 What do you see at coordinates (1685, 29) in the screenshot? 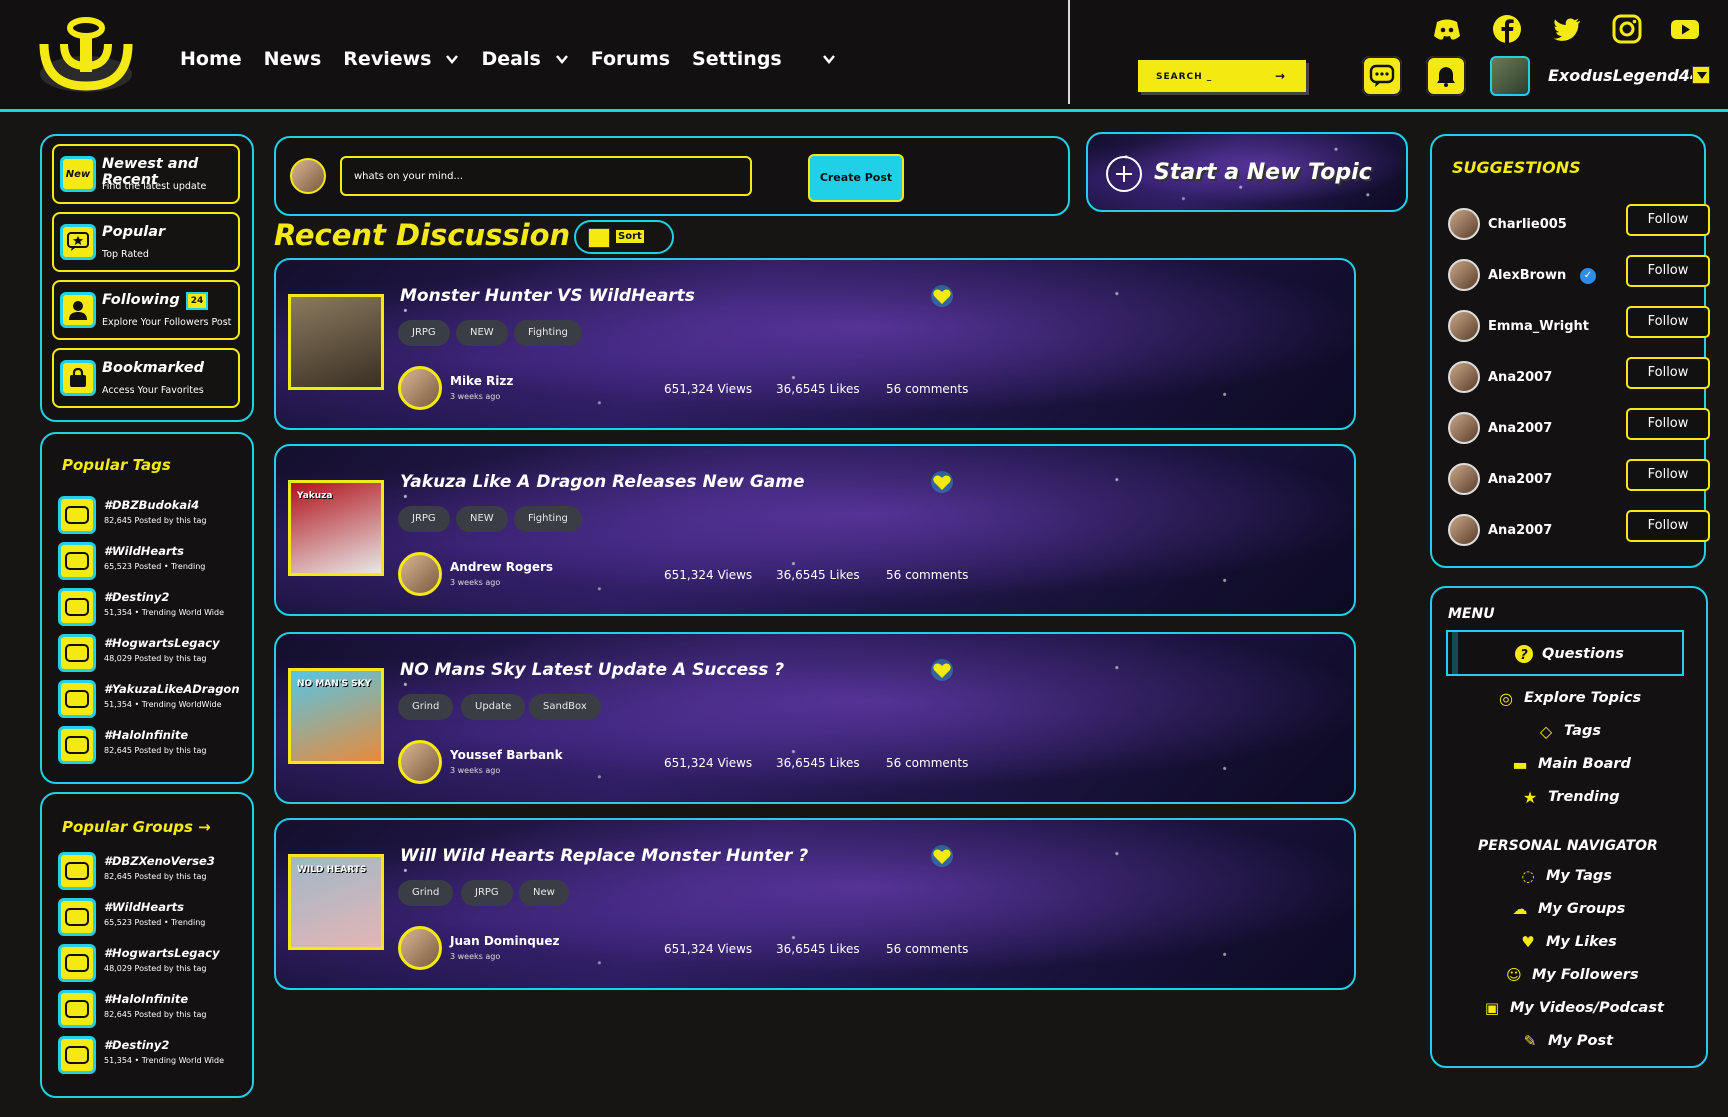
I see `youtube-icon` at bounding box center [1685, 29].